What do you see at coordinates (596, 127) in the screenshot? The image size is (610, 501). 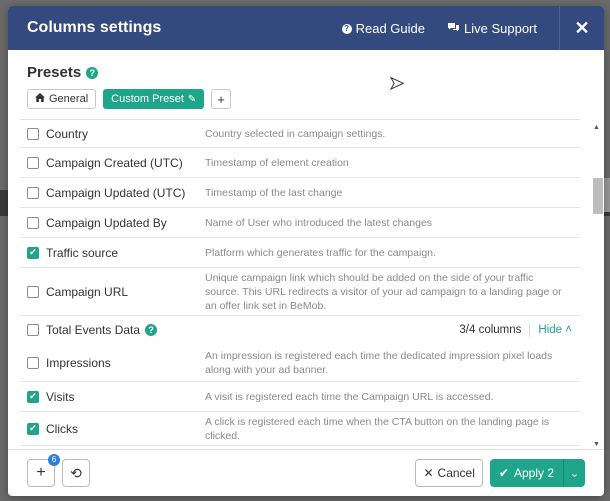 I see `scroll-up-icon: ▲` at bounding box center [596, 127].